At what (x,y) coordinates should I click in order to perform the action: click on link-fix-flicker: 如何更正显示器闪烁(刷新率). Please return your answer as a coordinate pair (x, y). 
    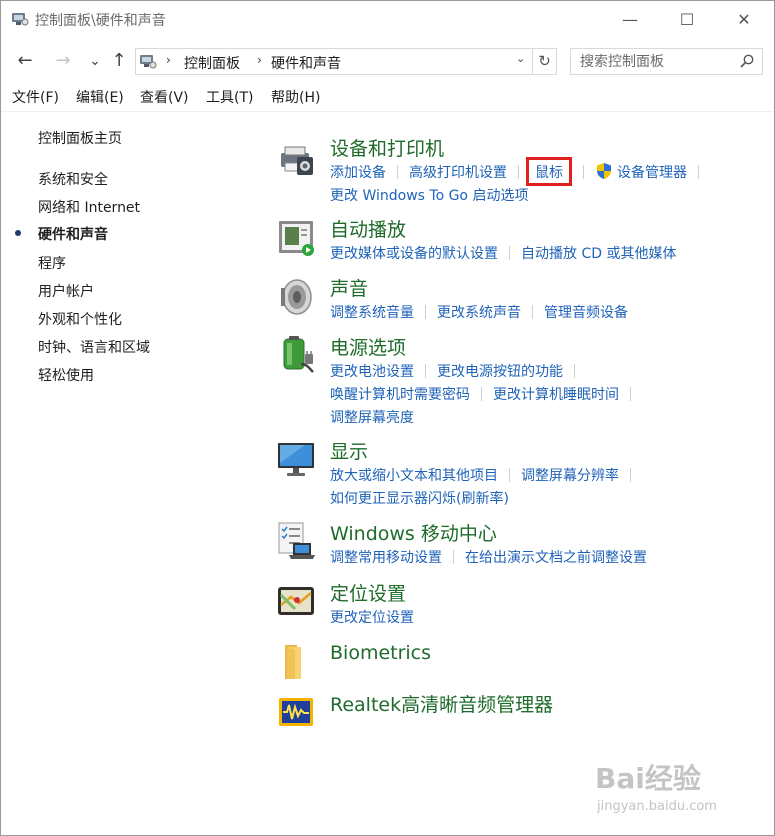
    Looking at the image, I should click on (419, 499).